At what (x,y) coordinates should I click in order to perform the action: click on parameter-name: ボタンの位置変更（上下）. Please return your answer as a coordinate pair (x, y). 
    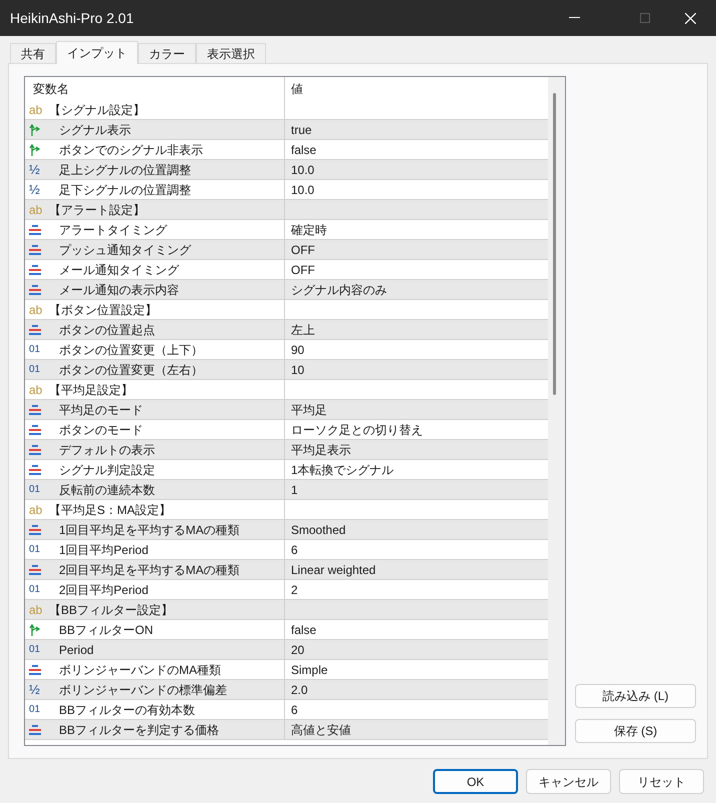
    Looking at the image, I should click on (130, 350).